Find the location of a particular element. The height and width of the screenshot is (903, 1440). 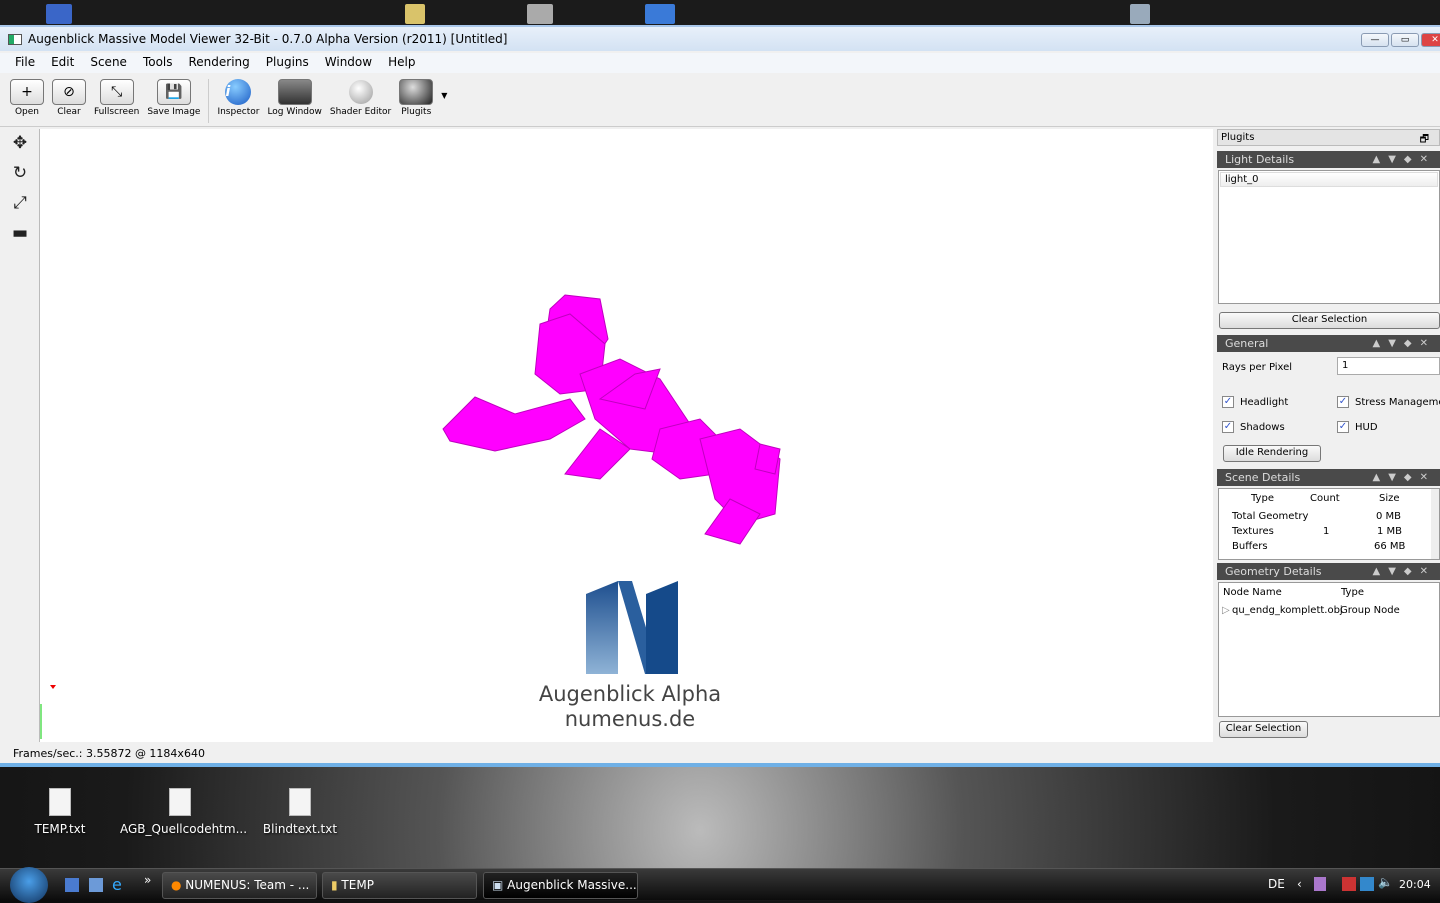

table-cell: Total Geometry is located at coordinates (1270, 516).